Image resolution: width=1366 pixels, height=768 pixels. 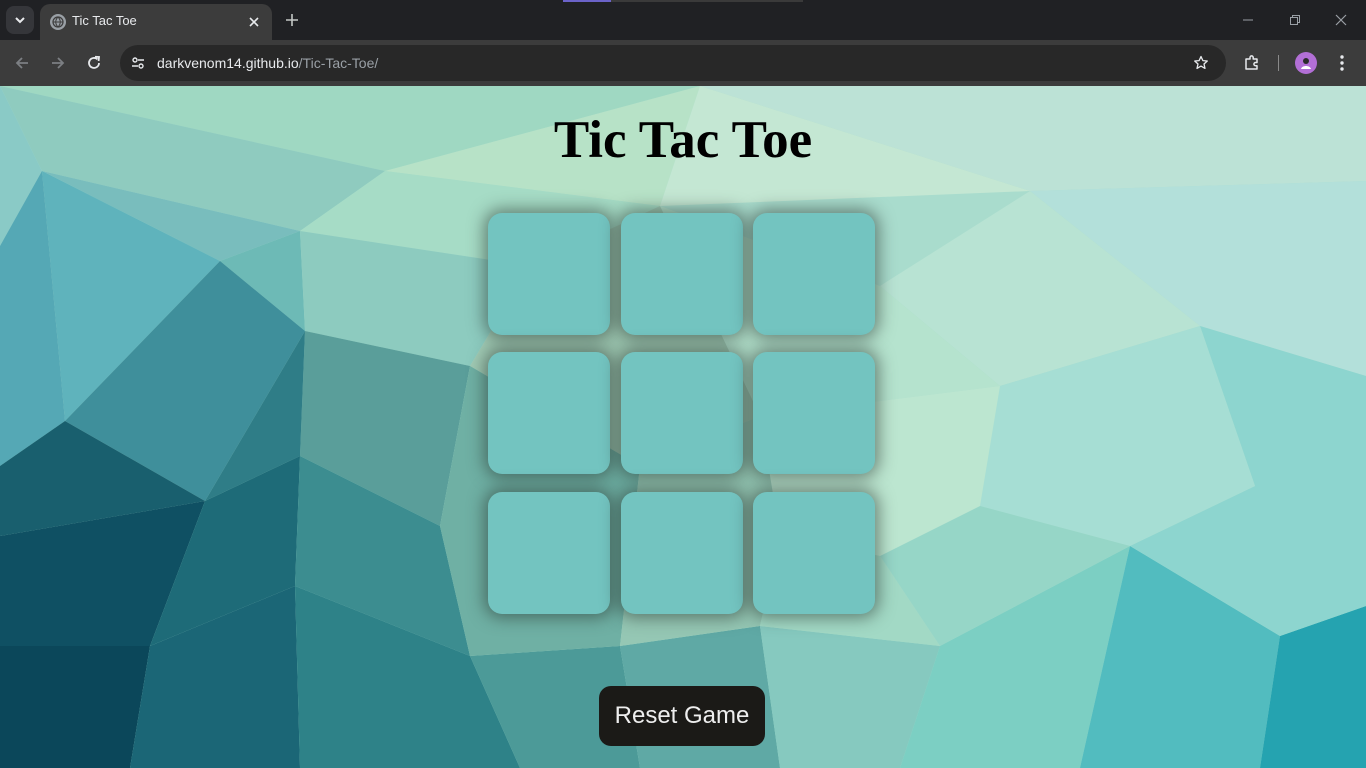 I want to click on minimize-button, so click(x=1248, y=20).